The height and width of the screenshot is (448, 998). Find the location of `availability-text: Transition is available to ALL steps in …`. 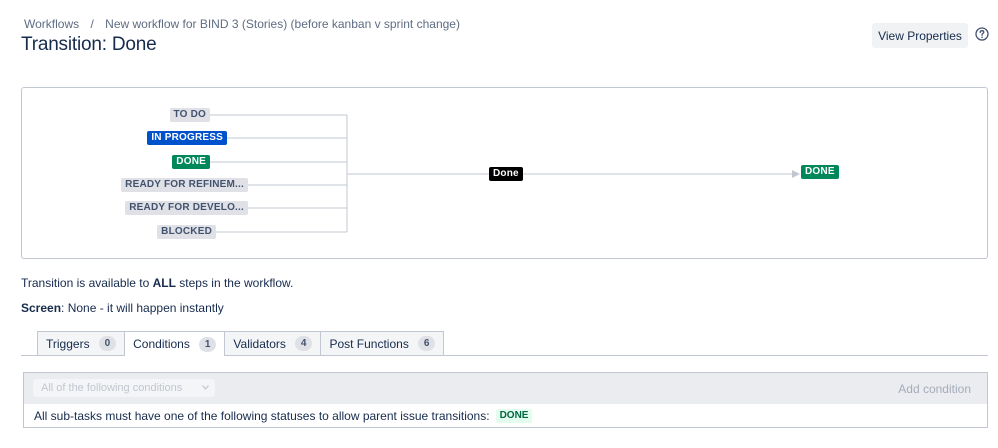

availability-text: Transition is available to ALL steps in … is located at coordinates (157, 283).